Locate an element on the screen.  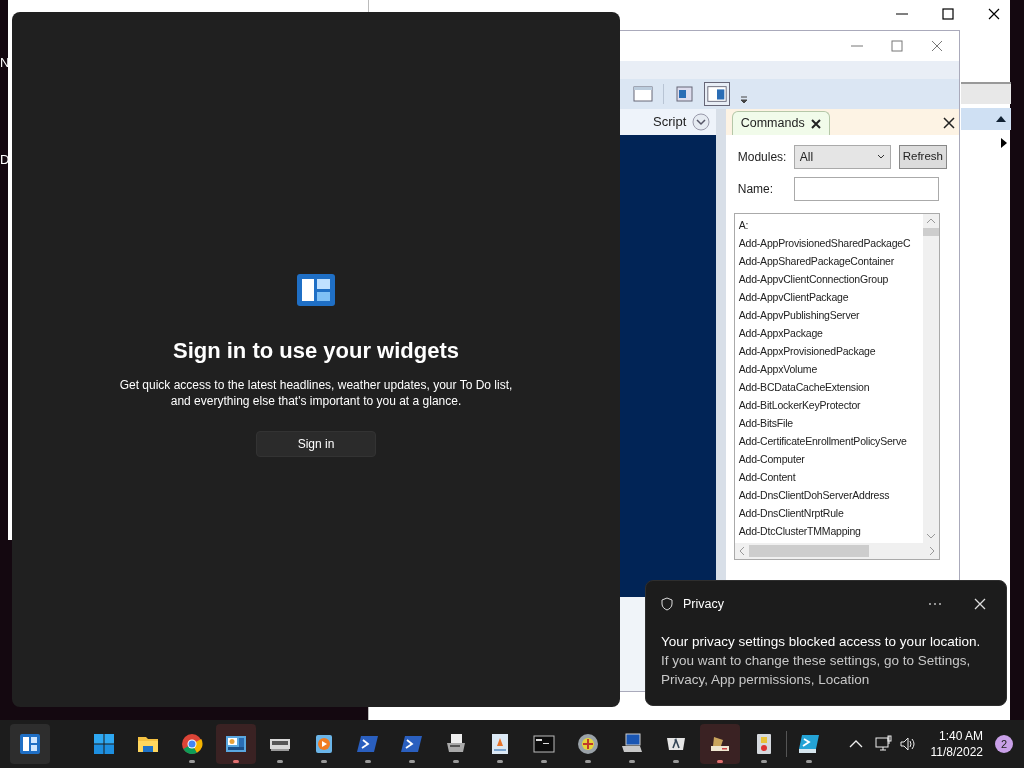
collapse-arrow-icon is located at coordinates (1001, 119).